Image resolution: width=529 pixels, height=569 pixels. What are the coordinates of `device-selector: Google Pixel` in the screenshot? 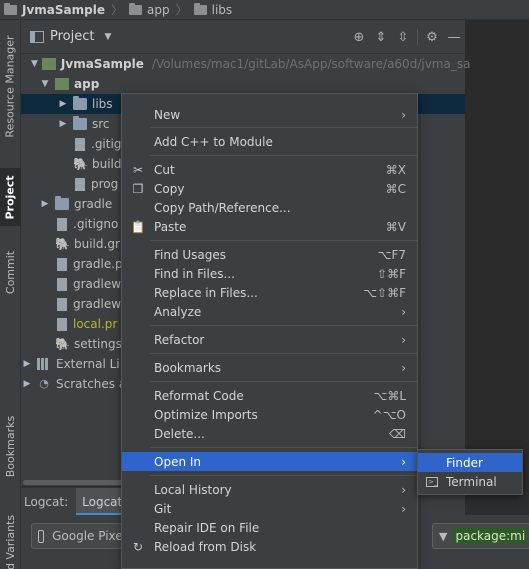 It's located at (79, 536).